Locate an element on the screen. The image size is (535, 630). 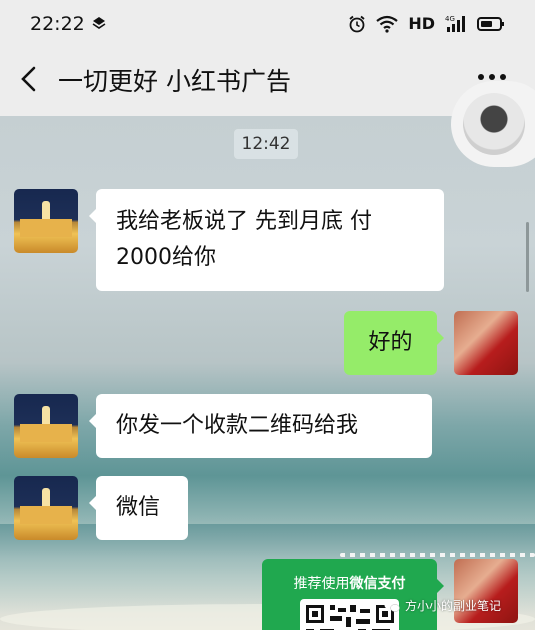
message-timestamp: 12:42 is located at coordinates (266, 144).